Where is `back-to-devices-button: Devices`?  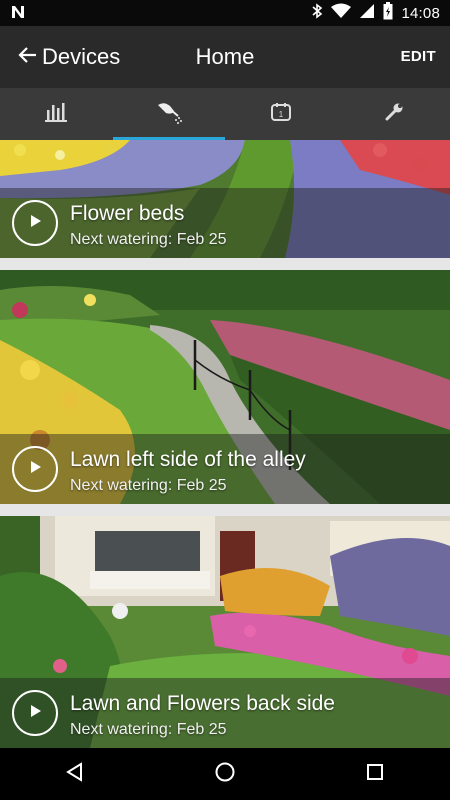 back-to-devices-button: Devices is located at coordinates (69, 57).